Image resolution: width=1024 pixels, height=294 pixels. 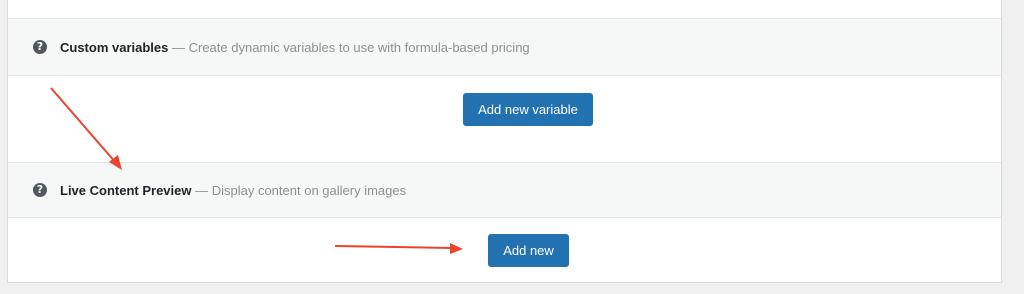 I want to click on arrow-pointing-to-live-content-preview, so click(x=86, y=128).